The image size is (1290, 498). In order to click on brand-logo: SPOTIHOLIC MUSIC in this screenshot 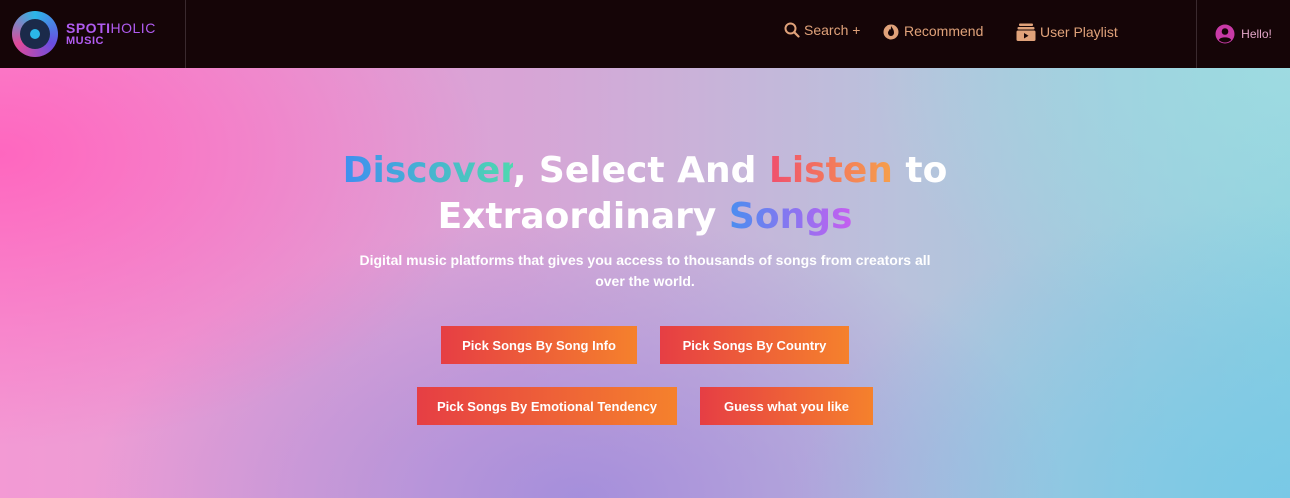, I will do `click(93, 34)`.